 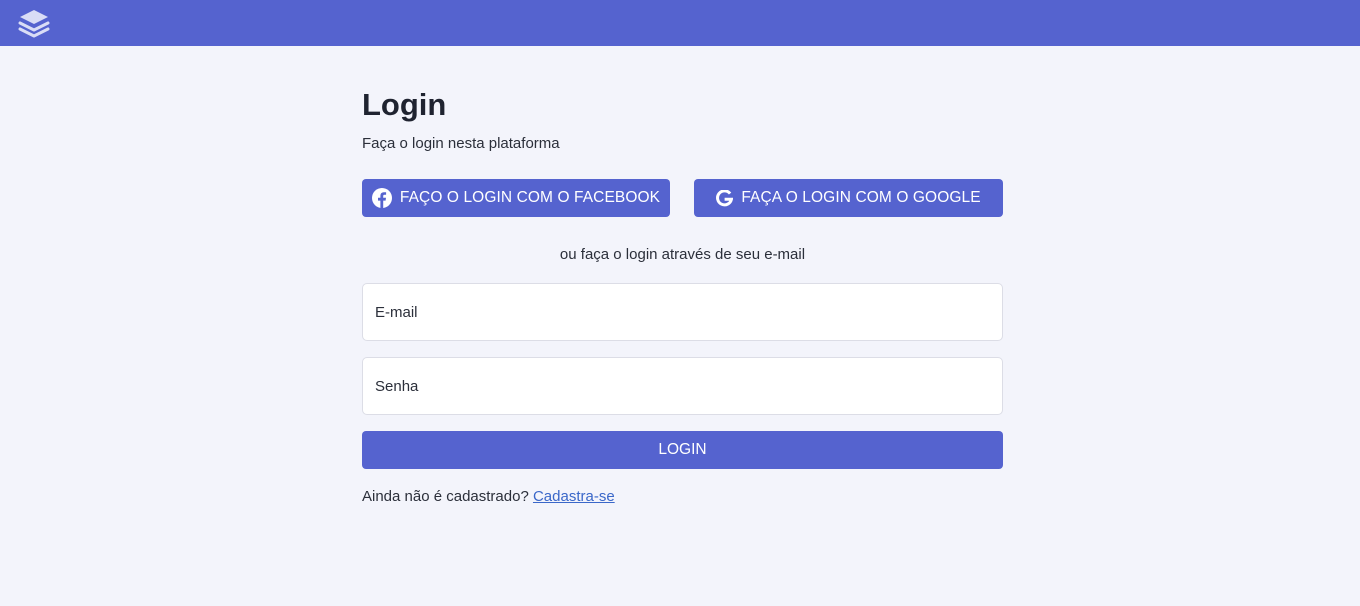 I want to click on signup-prompt: Ainda não é cadastrado? Cadastra-se, so click(x=488, y=497).